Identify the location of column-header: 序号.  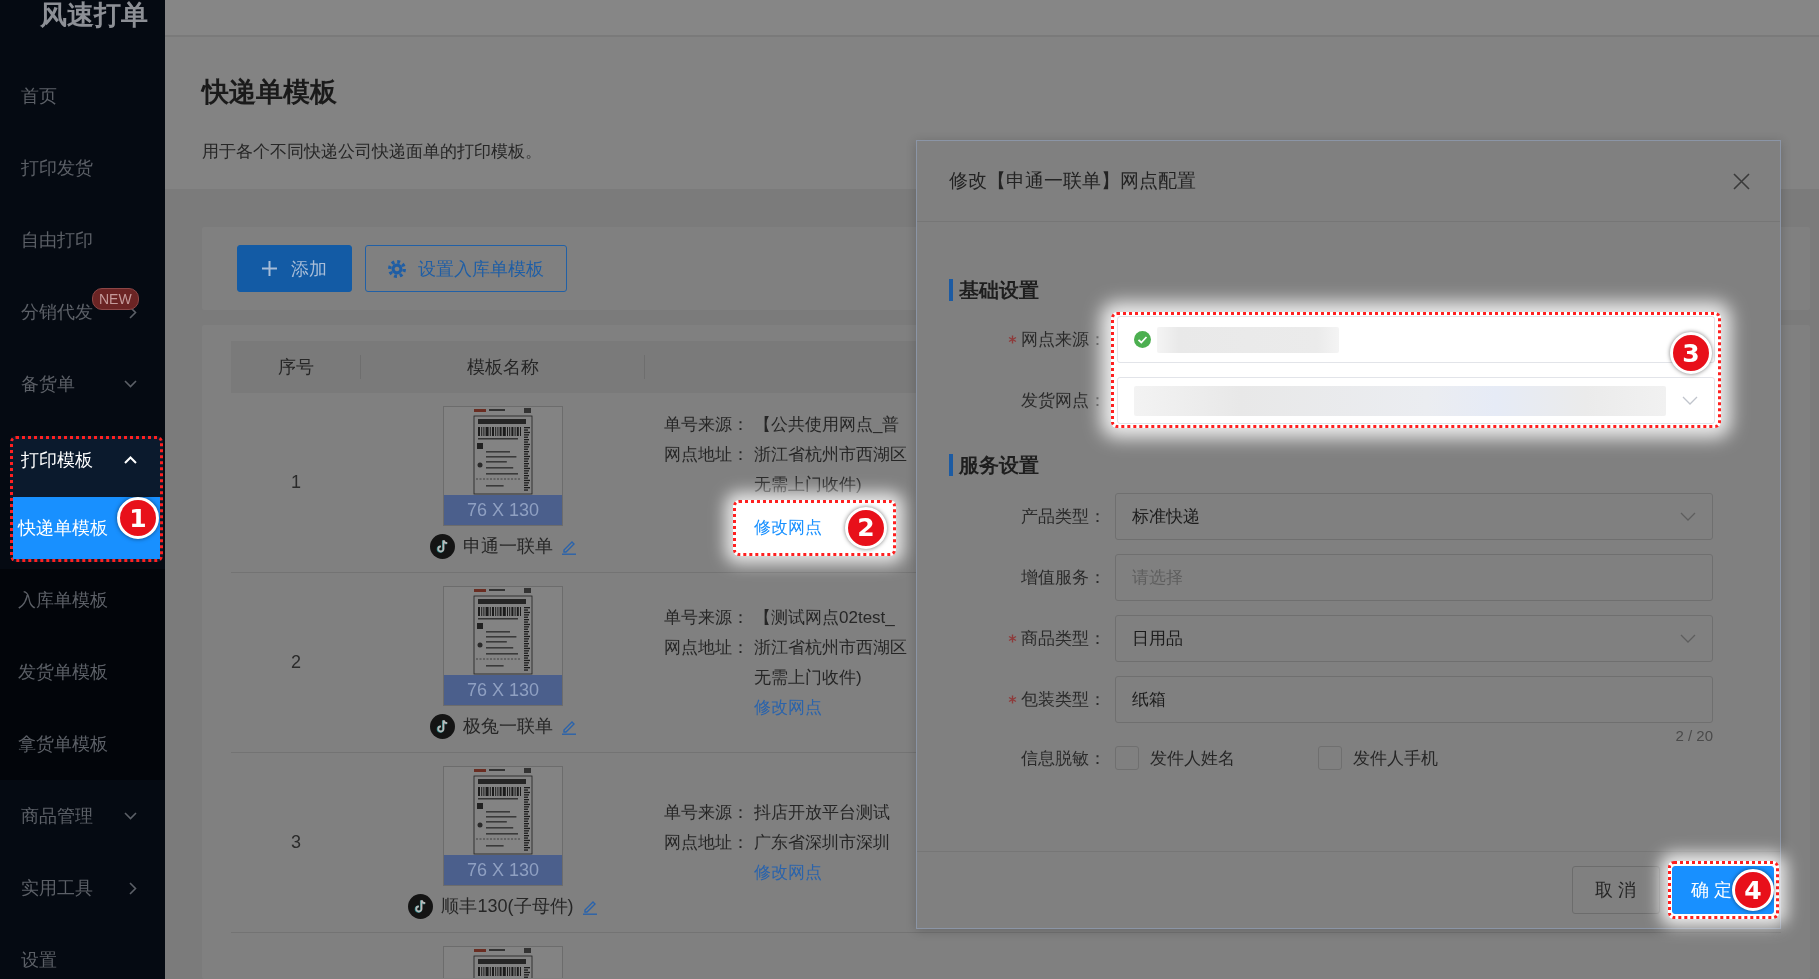
(296, 367).